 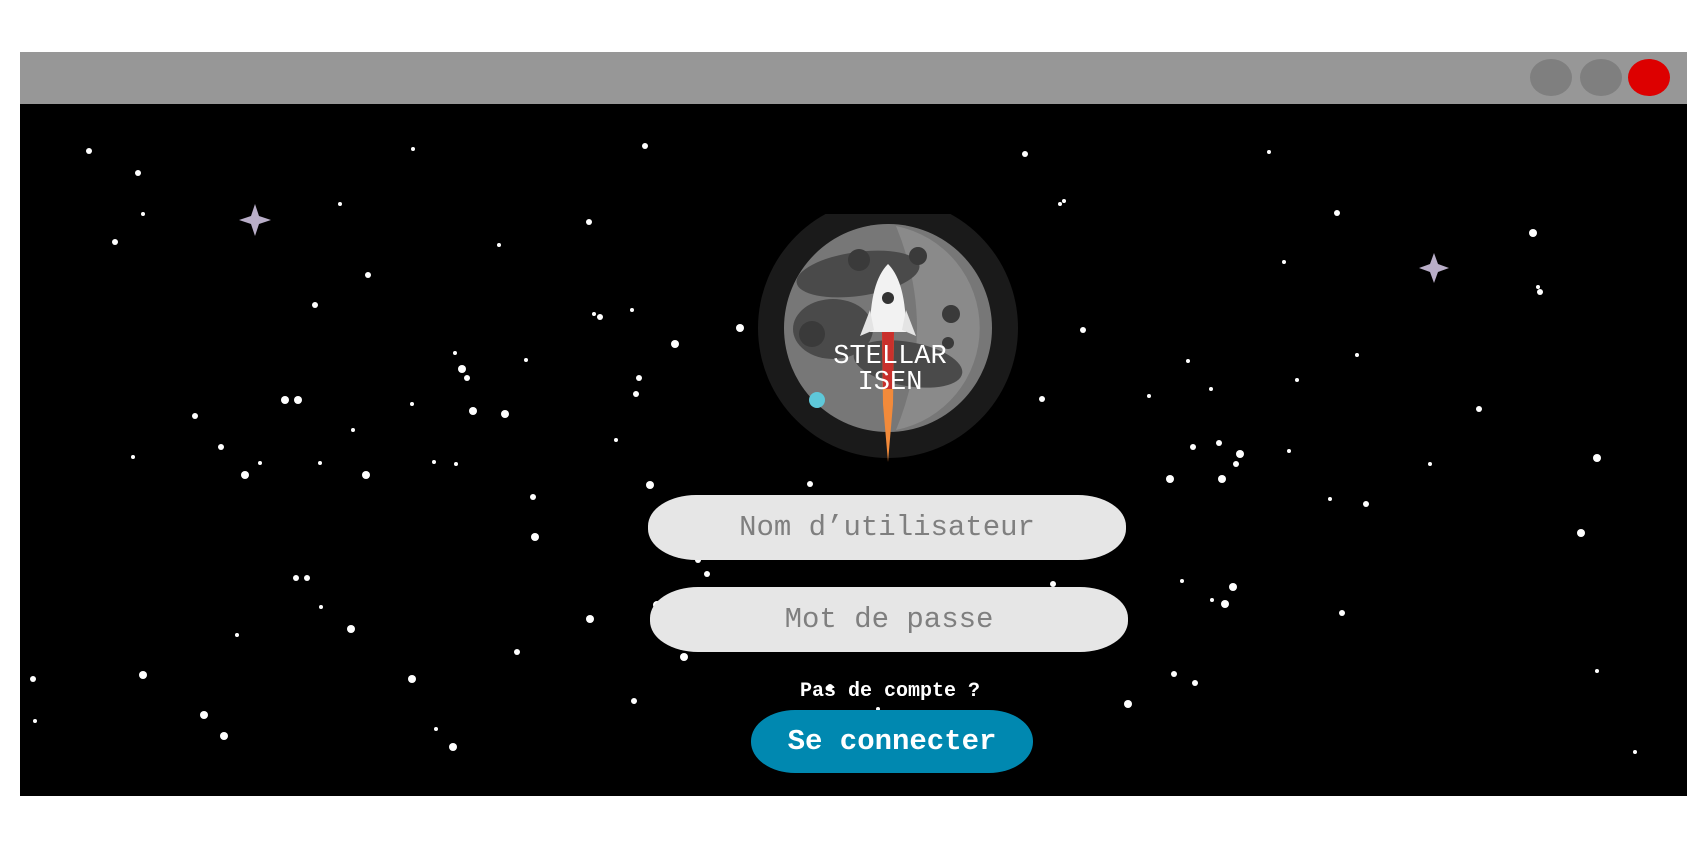 I want to click on maximize-button, so click(x=1601, y=77).